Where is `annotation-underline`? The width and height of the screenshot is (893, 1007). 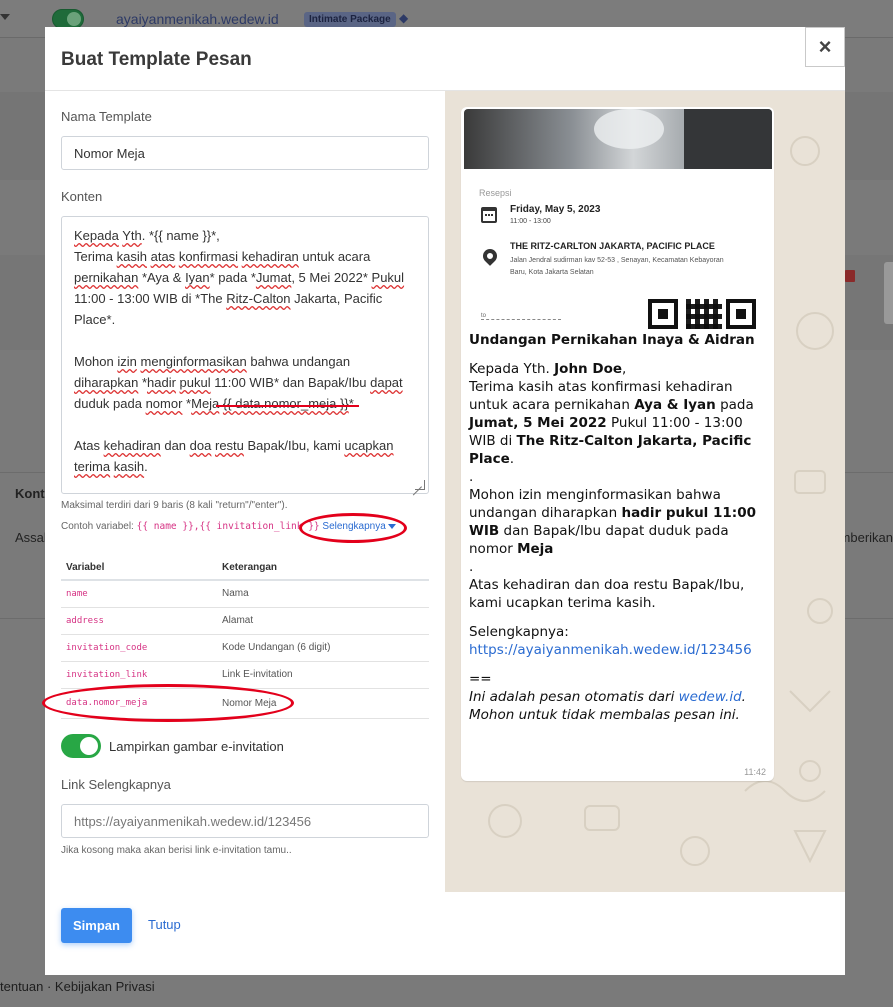
annotation-underline is located at coordinates (287, 406).